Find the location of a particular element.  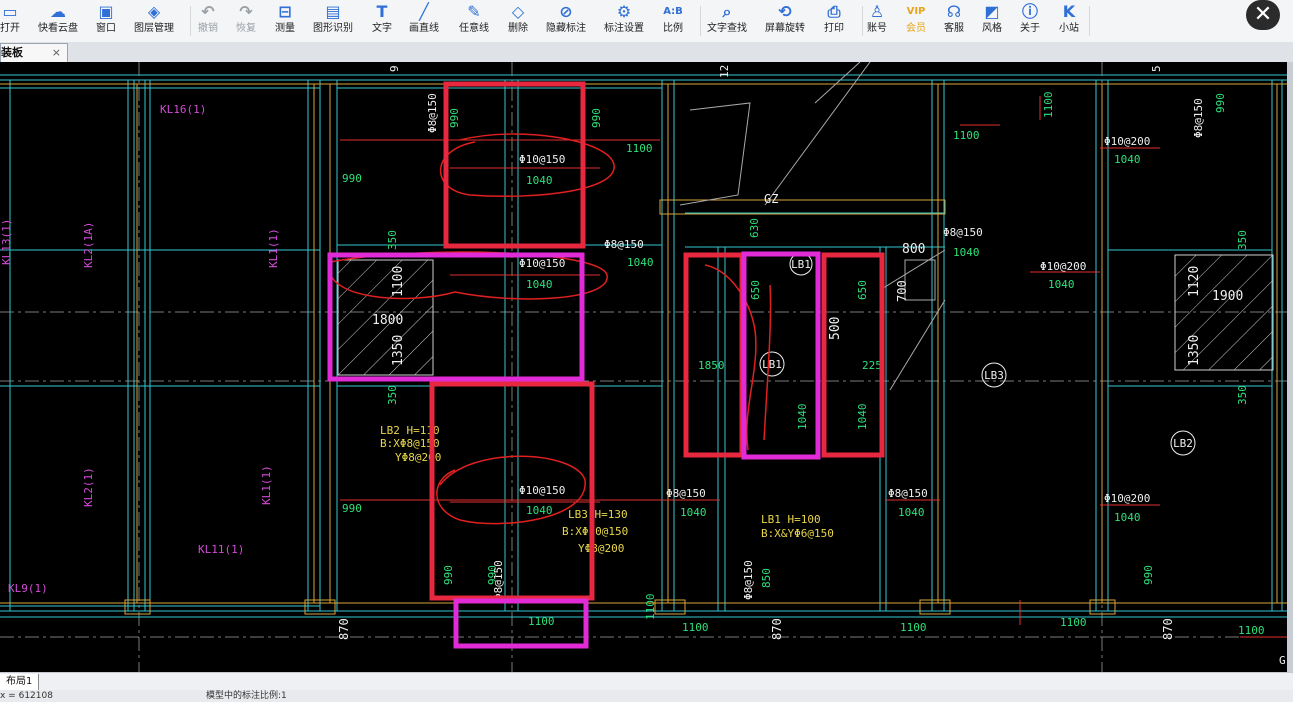

beam-label: KL16(1) is located at coordinates (183, 109).